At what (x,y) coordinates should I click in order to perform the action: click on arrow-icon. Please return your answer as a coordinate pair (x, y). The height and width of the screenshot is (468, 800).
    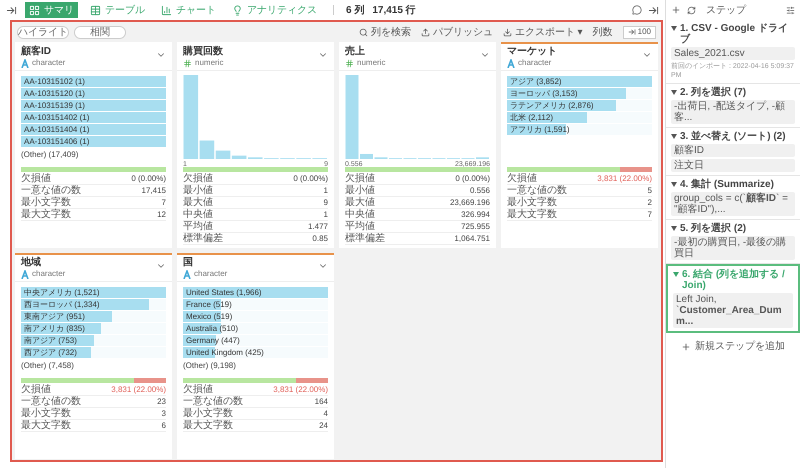
    Looking at the image, I should click on (632, 32).